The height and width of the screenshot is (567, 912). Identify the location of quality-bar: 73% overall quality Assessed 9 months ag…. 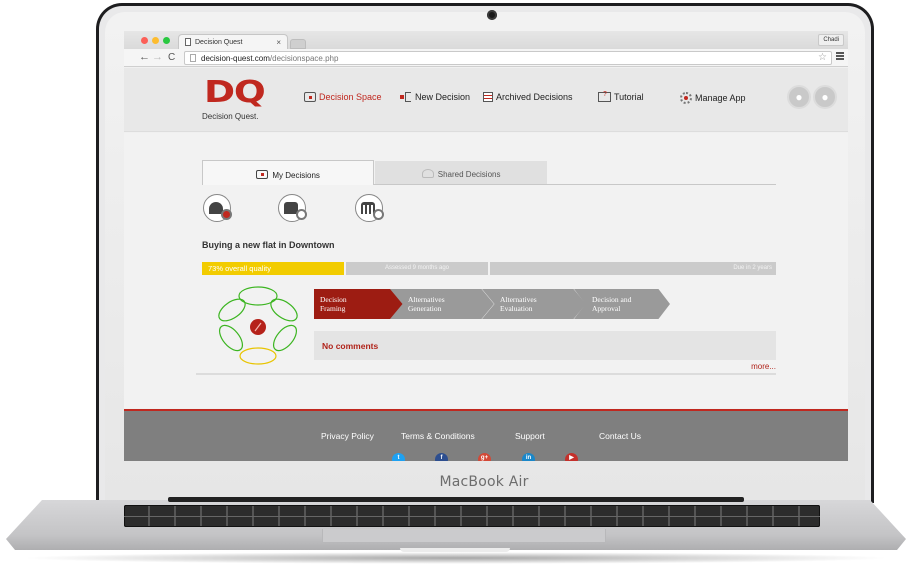
(489, 268).